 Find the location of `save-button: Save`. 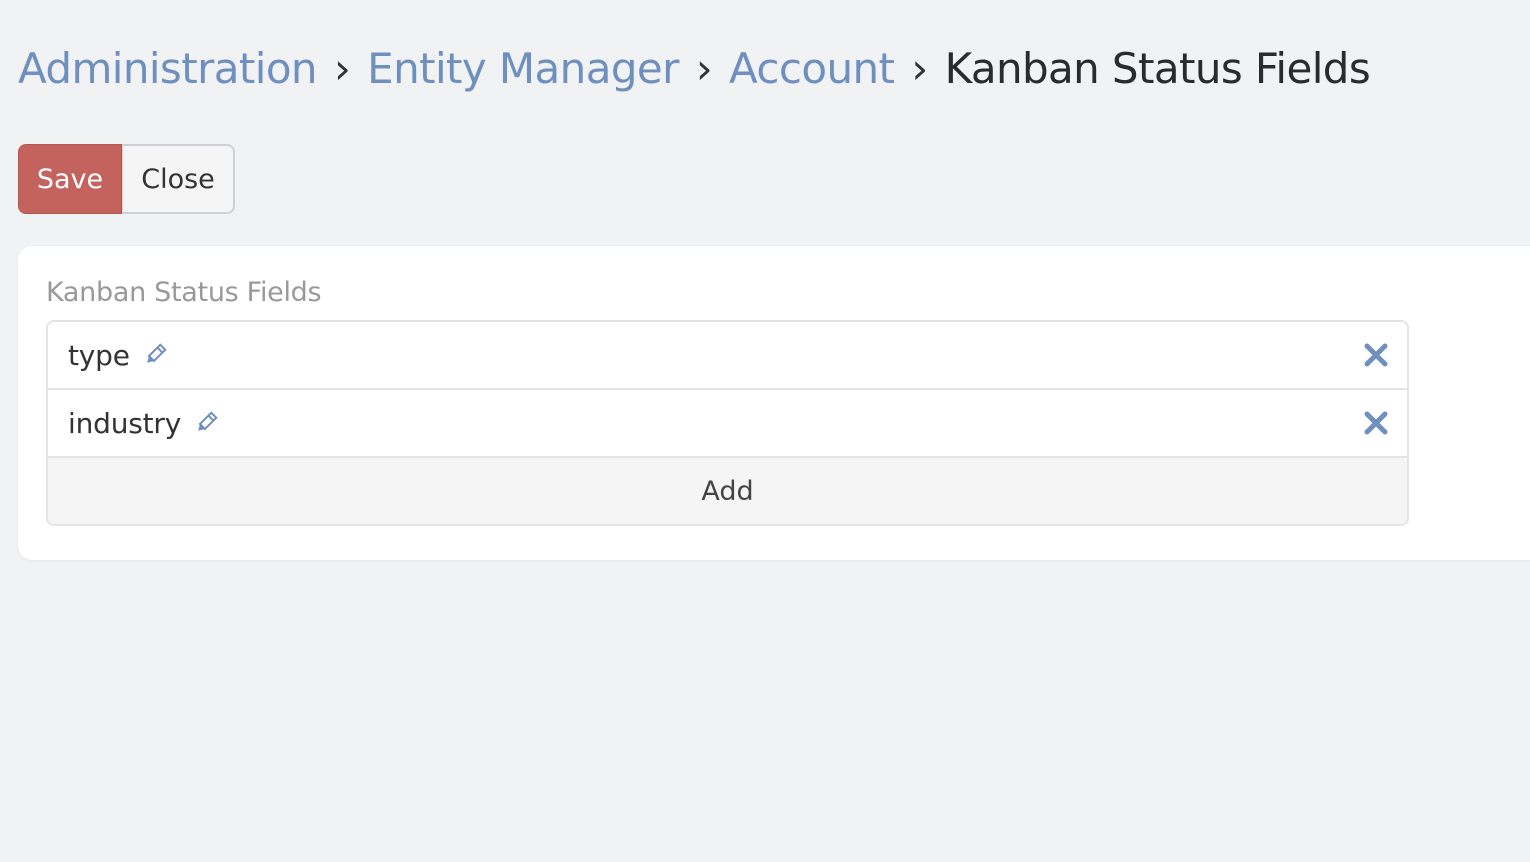

save-button: Save is located at coordinates (70, 179).